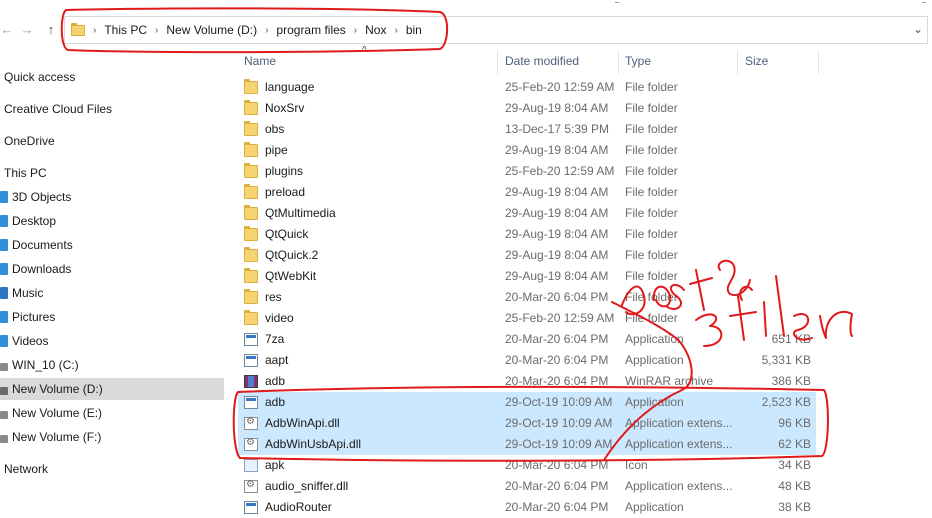 The width and height of the screenshot is (932, 518). I want to click on table-row: QtQuick 29-Aug-19 8:04 AM File folder, so click(527, 234).